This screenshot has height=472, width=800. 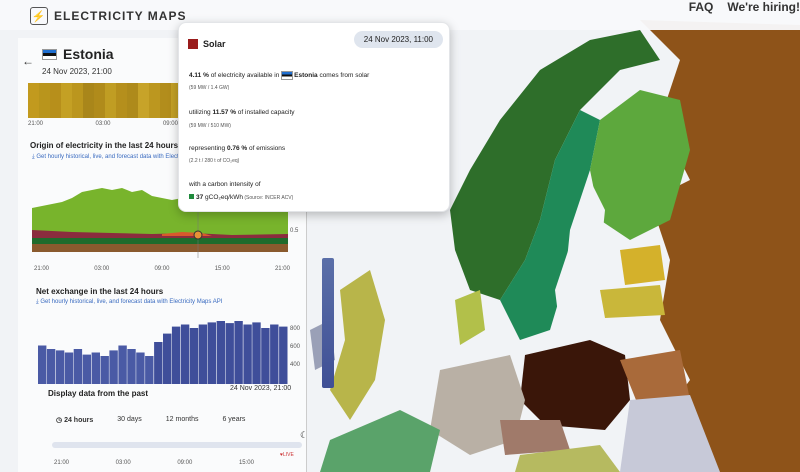 I want to click on past-title: Display data from the past, so click(x=98, y=393).